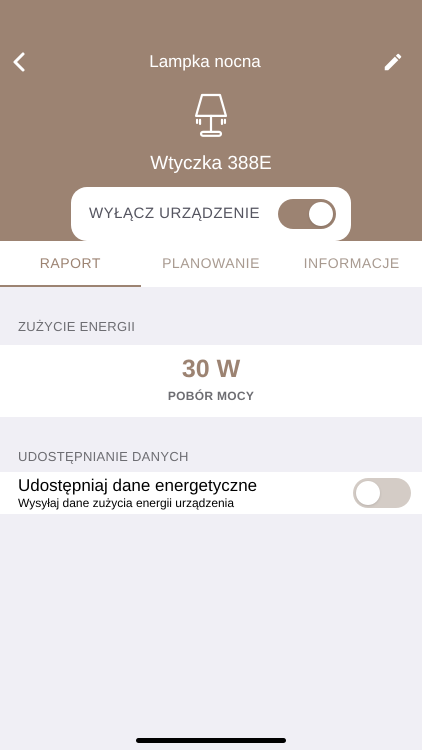 Image resolution: width=422 pixels, height=750 pixels. I want to click on tab: INFORMACJE, so click(351, 264).